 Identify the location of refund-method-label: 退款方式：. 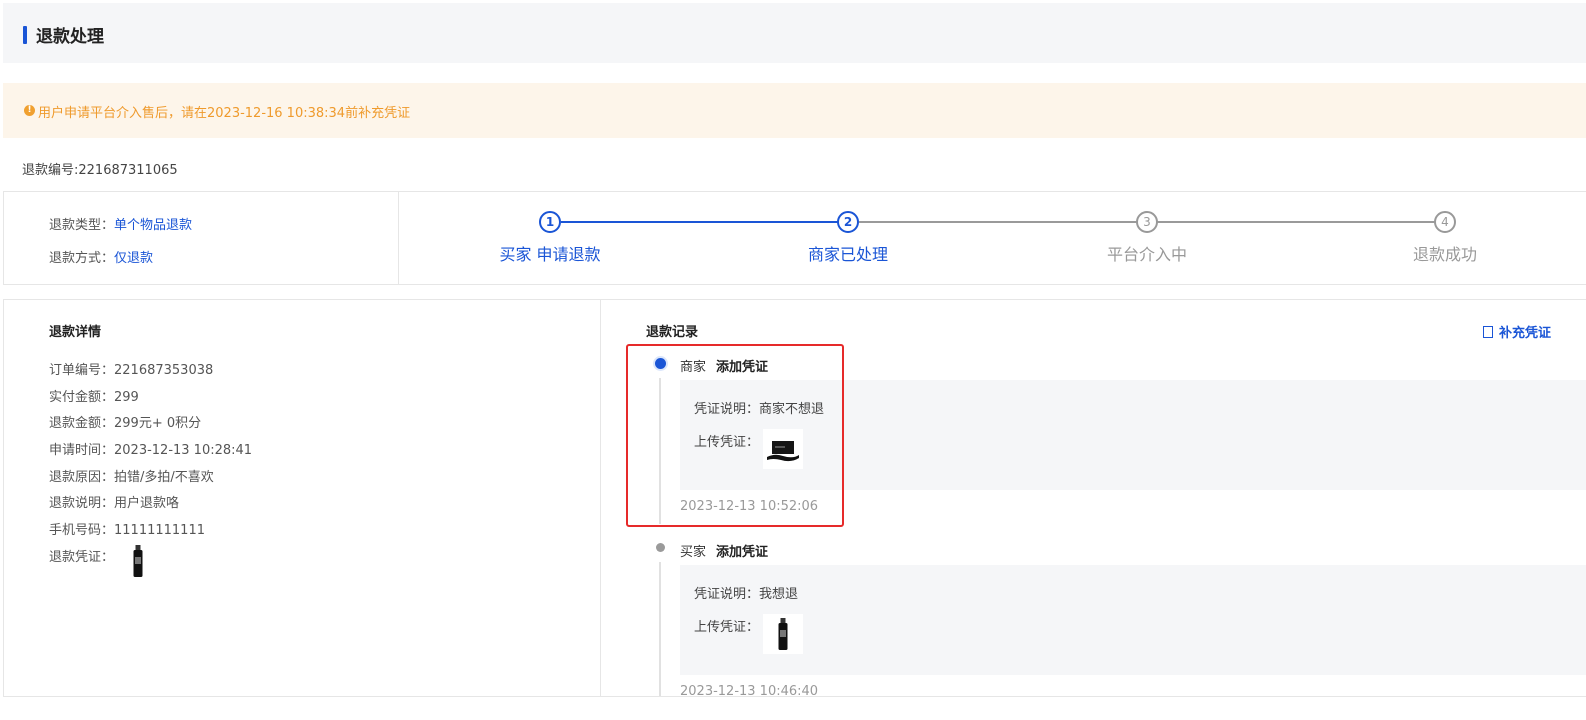
(82, 258).